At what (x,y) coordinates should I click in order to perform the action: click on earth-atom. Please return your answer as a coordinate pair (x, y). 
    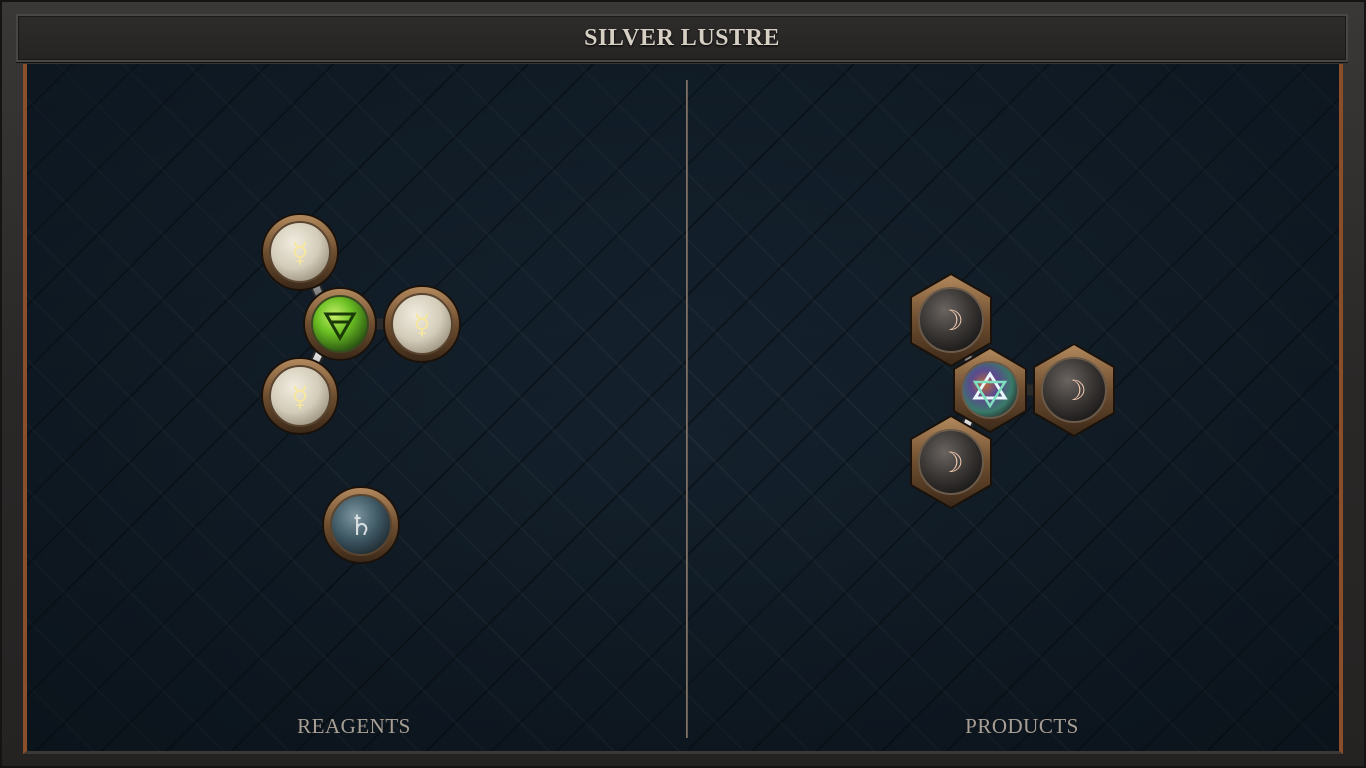
    Looking at the image, I should click on (340, 324).